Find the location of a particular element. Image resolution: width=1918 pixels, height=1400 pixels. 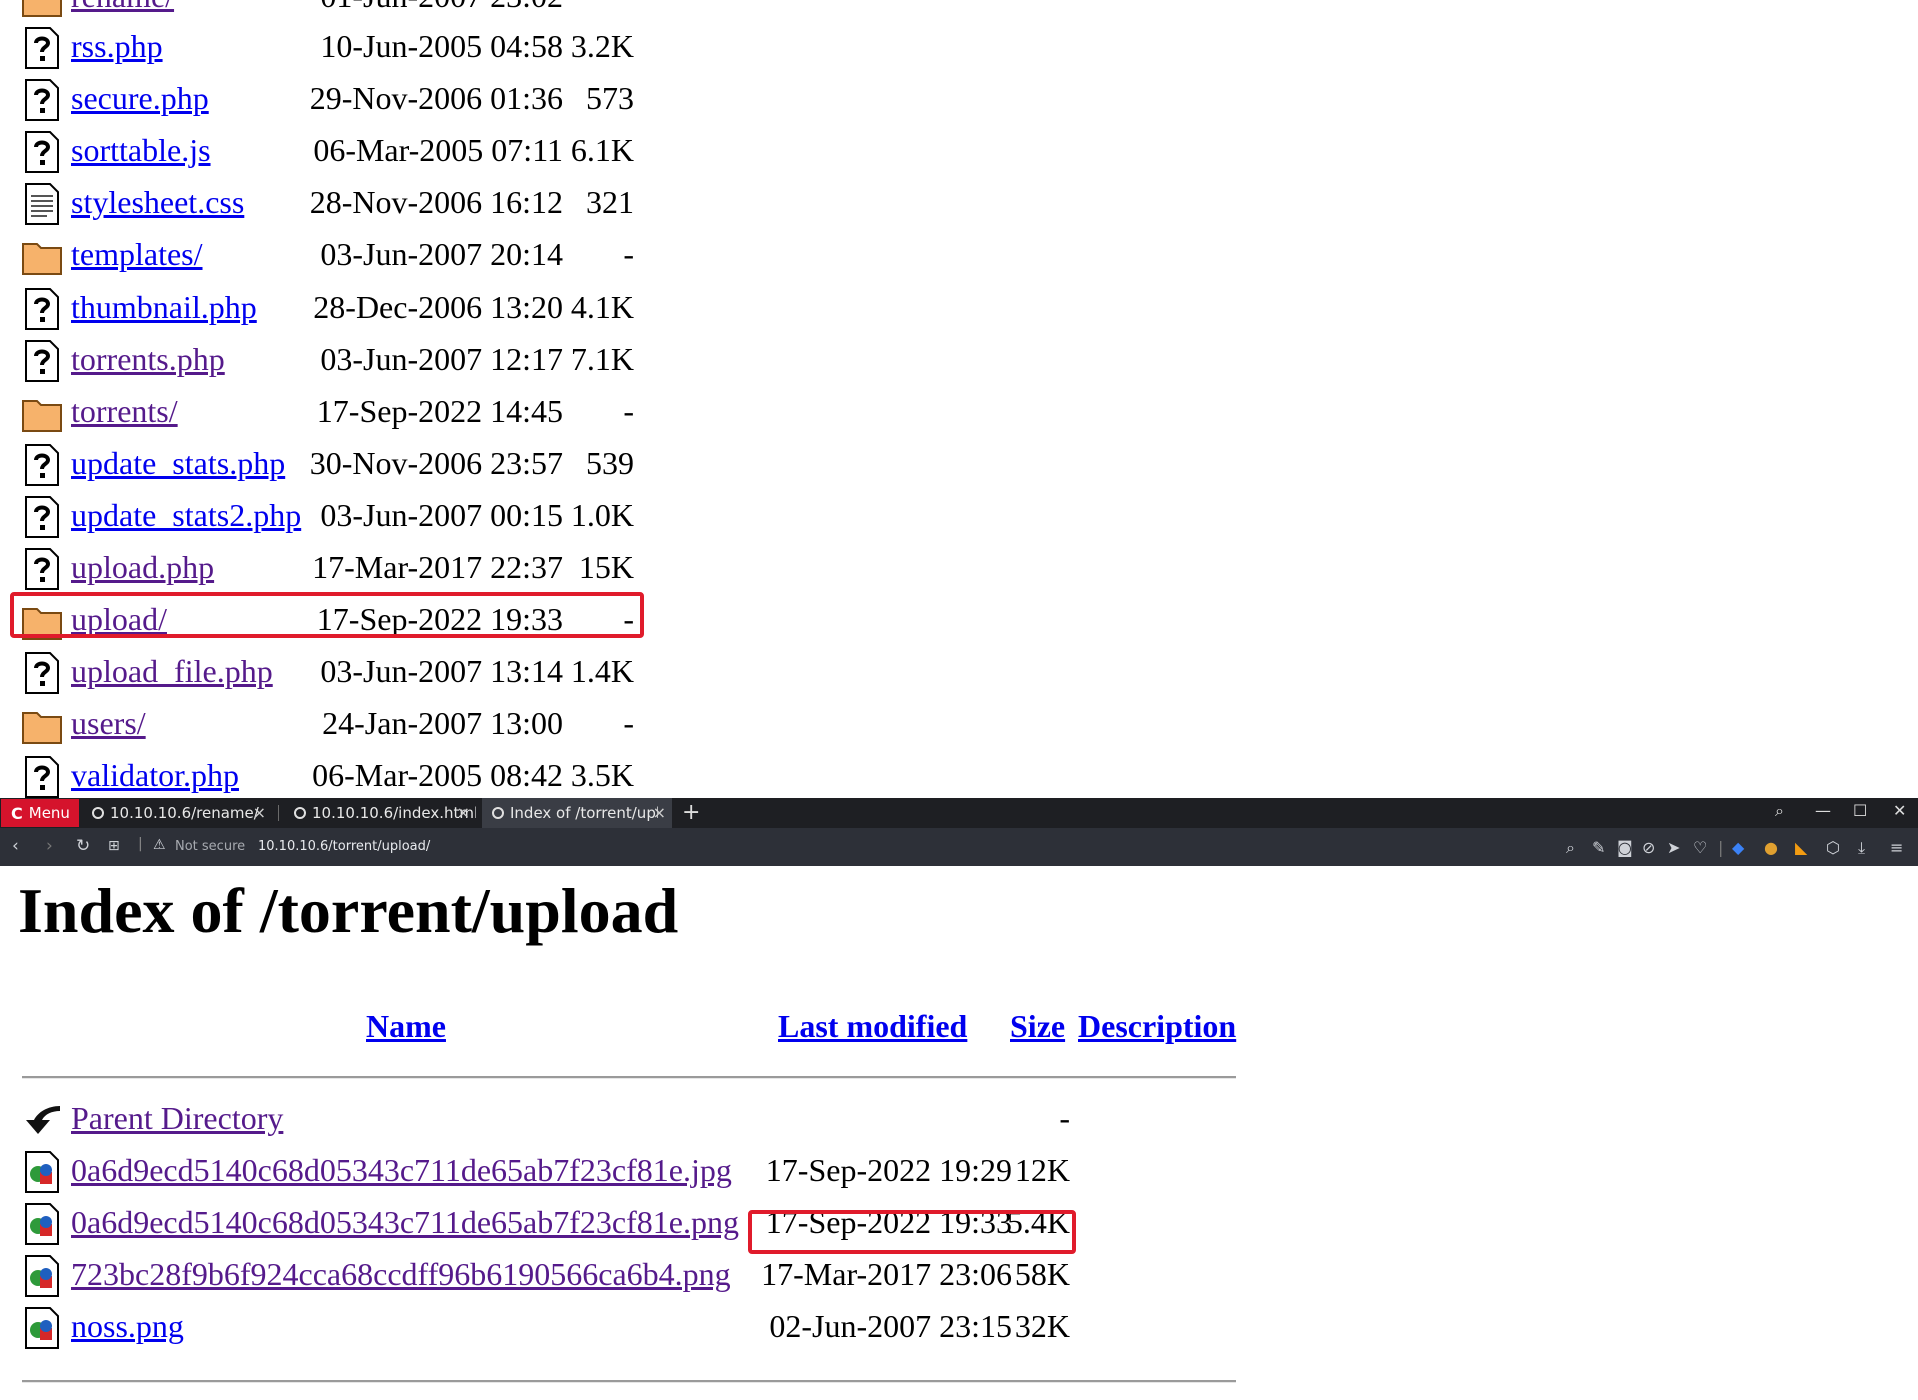

send-icon: ➤ is located at coordinates (1673, 847).